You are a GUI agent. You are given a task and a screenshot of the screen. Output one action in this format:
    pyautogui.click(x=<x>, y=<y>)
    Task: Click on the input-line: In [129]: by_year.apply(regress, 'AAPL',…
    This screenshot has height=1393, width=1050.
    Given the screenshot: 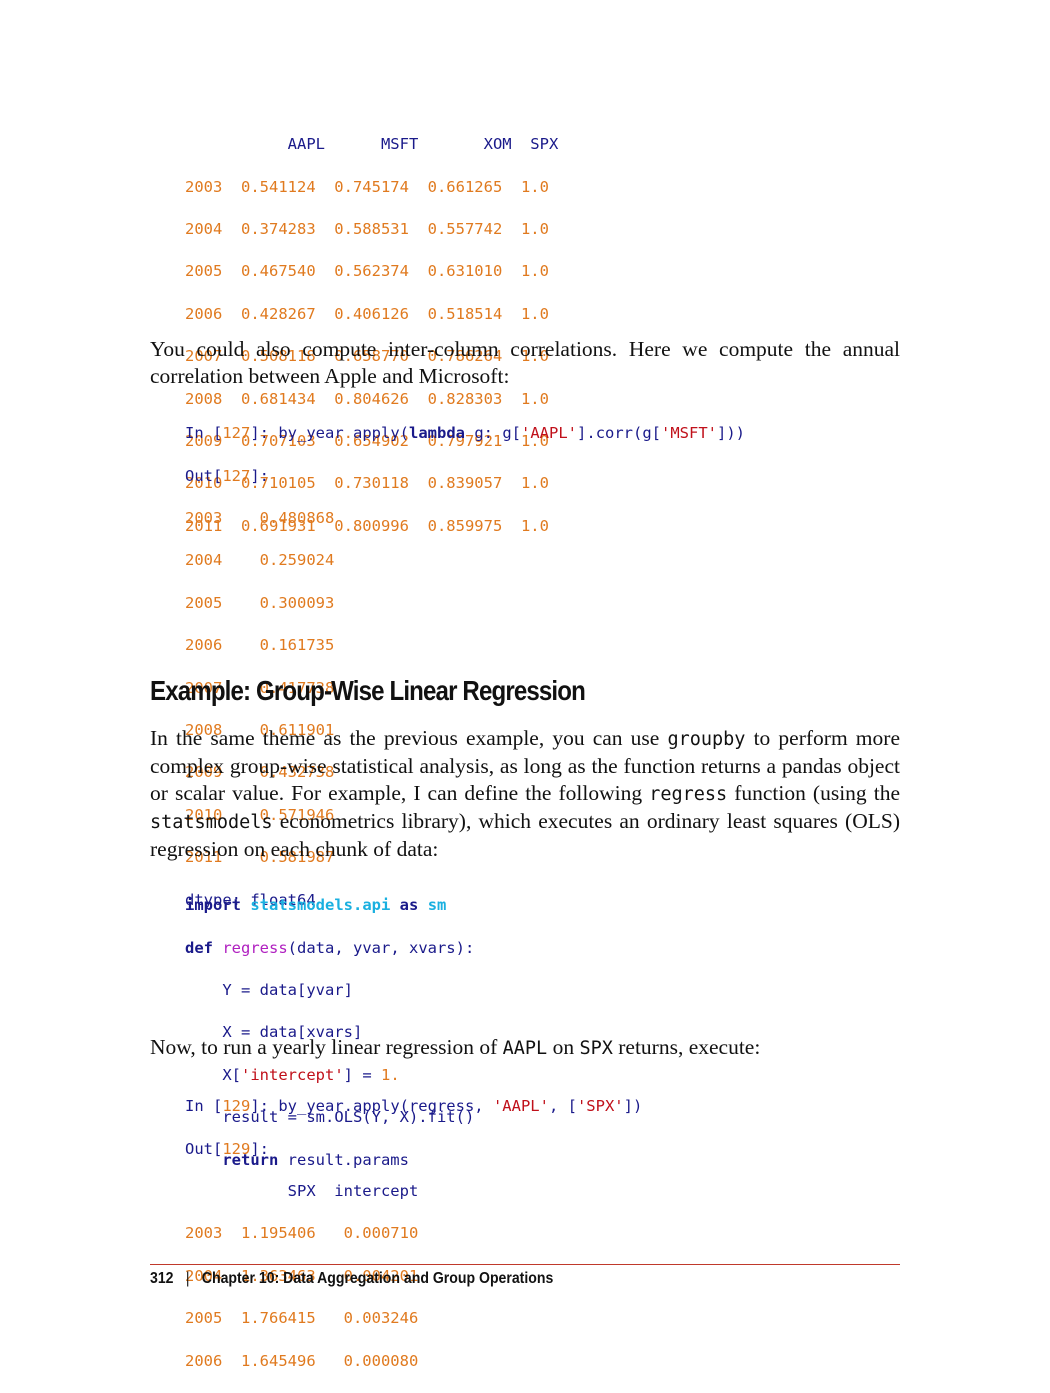 What is the action you would take?
    pyautogui.click(x=413, y=1106)
    